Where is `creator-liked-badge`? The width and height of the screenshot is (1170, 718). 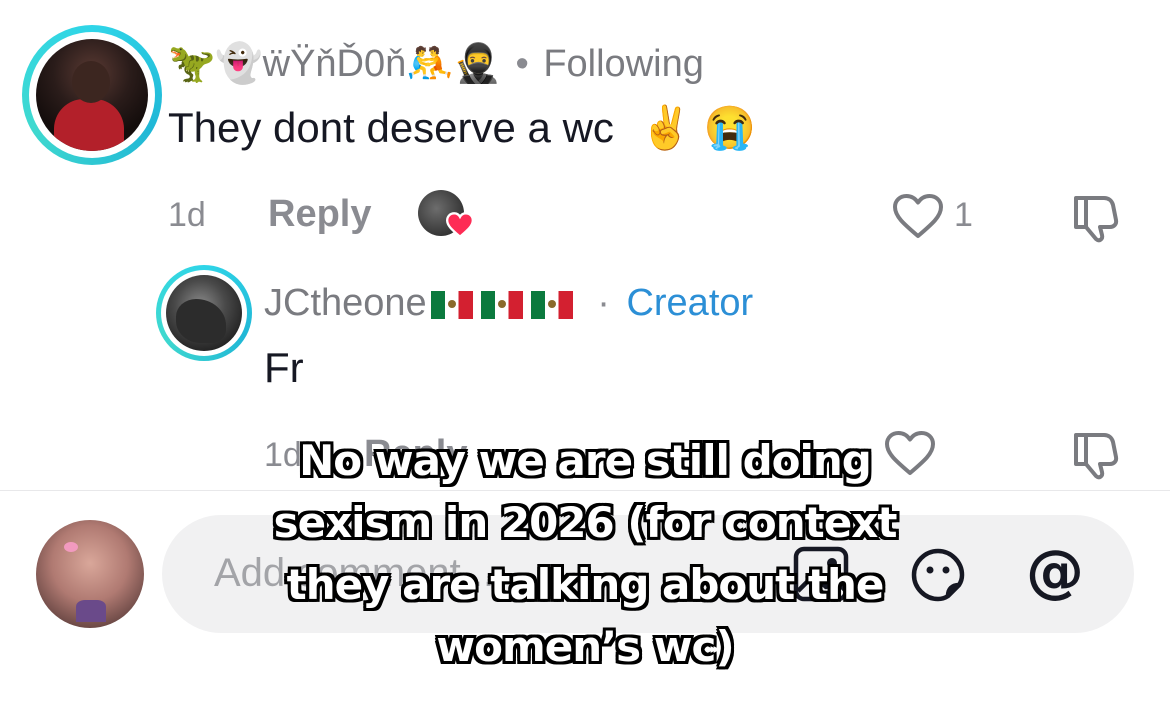
creator-liked-badge is located at coordinates (446, 215).